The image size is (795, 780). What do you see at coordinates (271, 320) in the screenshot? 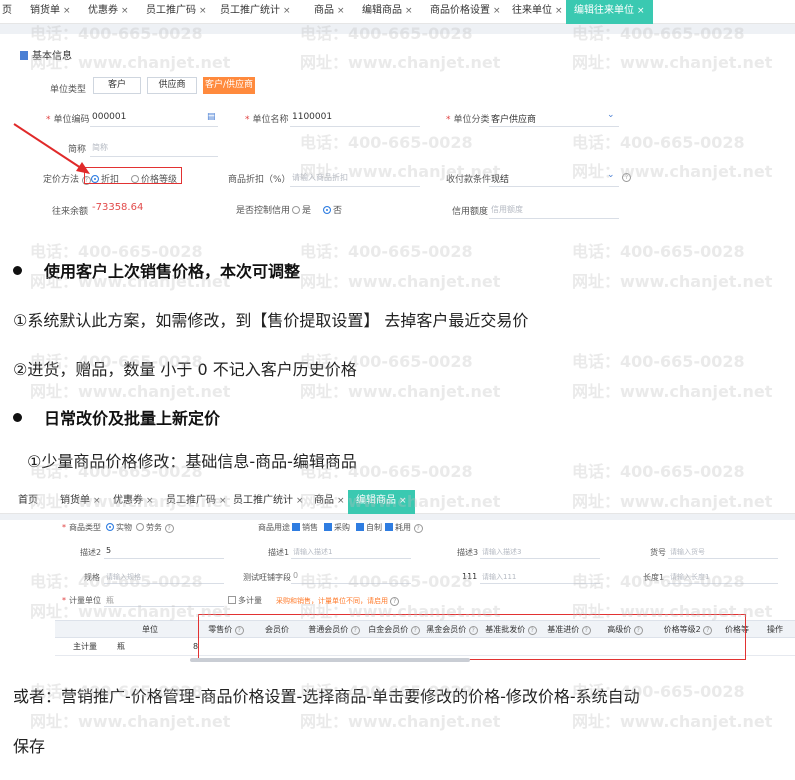
I see `paragraph-1: ①系统默认此方案，如需修改，到【售价提取设置】 去掉客户最近交易价` at bounding box center [271, 320].